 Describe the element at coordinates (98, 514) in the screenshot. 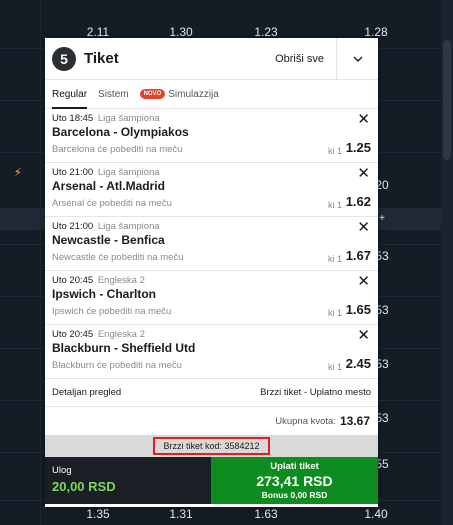

I see `background-odd: 1.35` at that location.